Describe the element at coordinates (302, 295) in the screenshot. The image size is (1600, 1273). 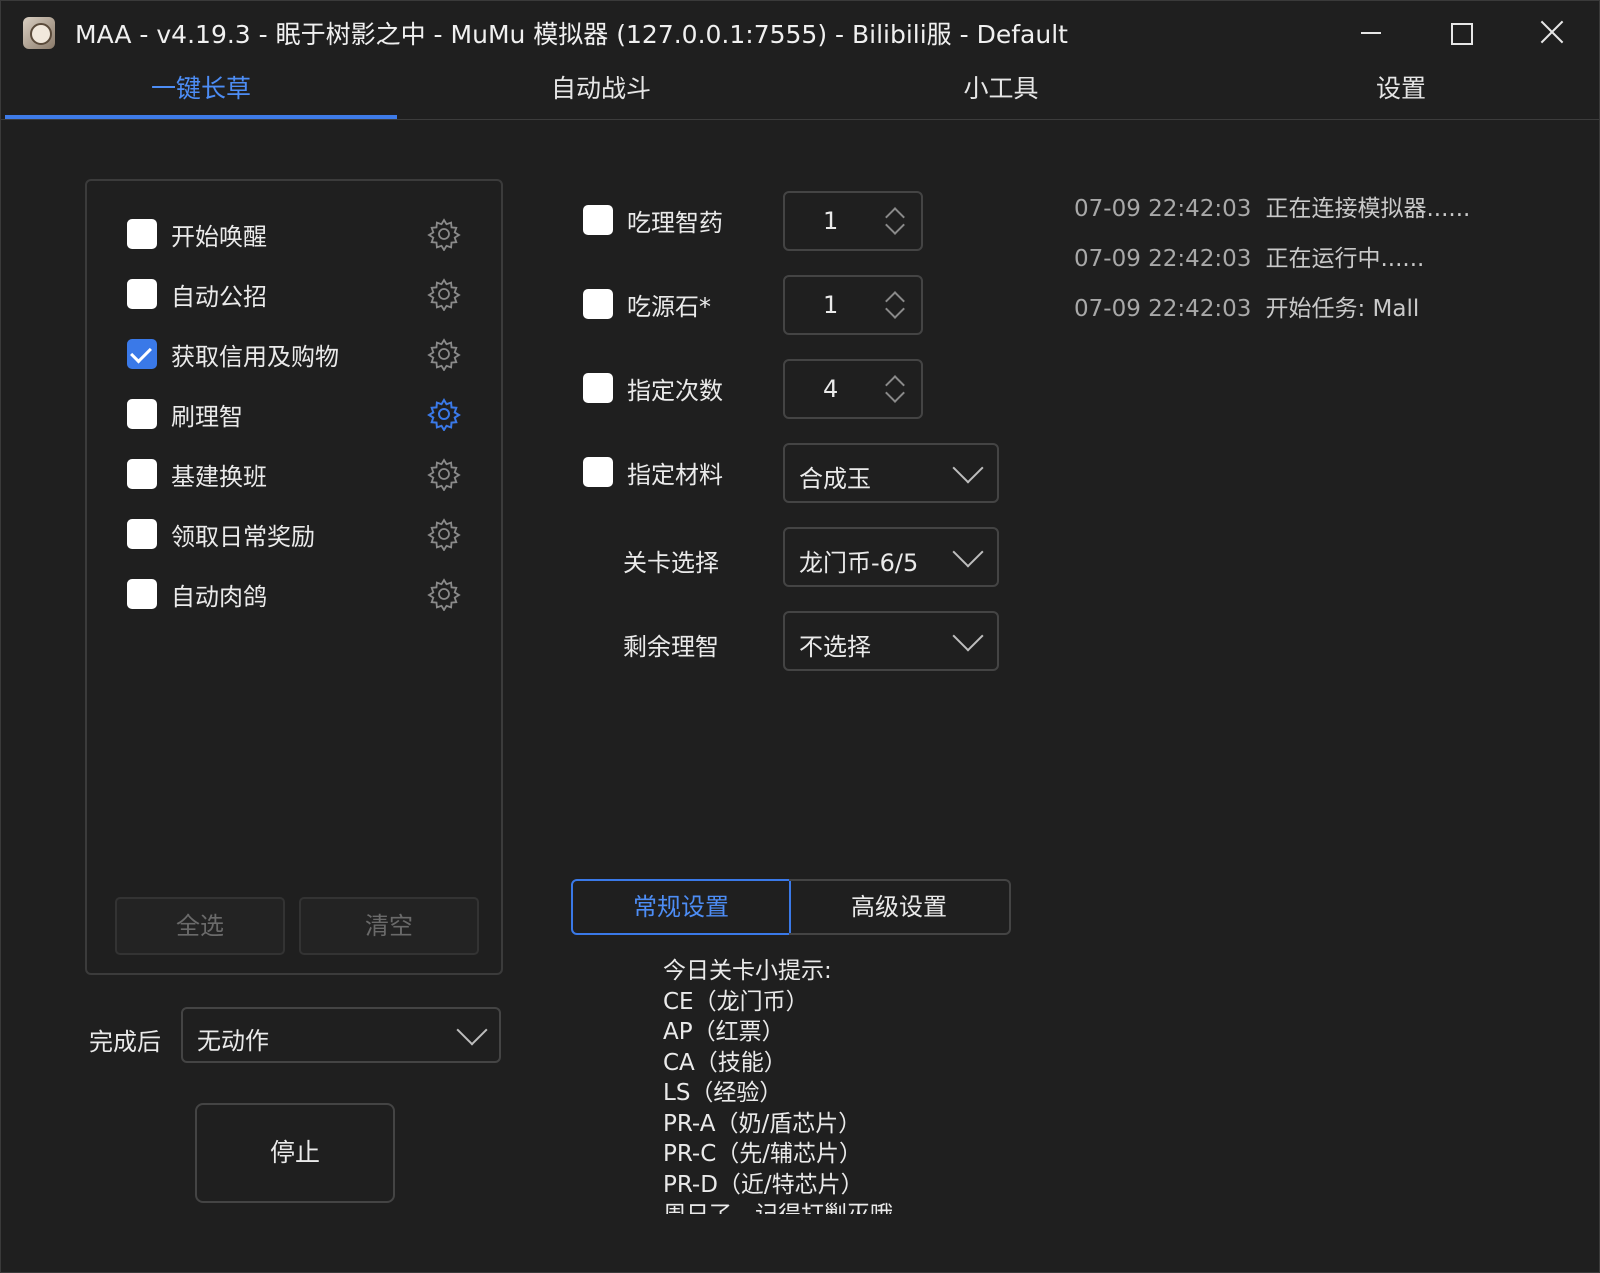
I see `task-item-recruit: 自动公招` at that location.